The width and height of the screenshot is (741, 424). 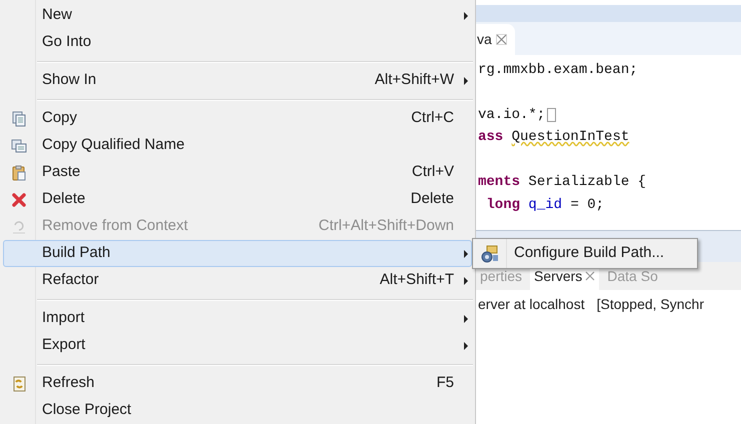 I want to click on menu-item: Close Project, so click(x=237, y=410).